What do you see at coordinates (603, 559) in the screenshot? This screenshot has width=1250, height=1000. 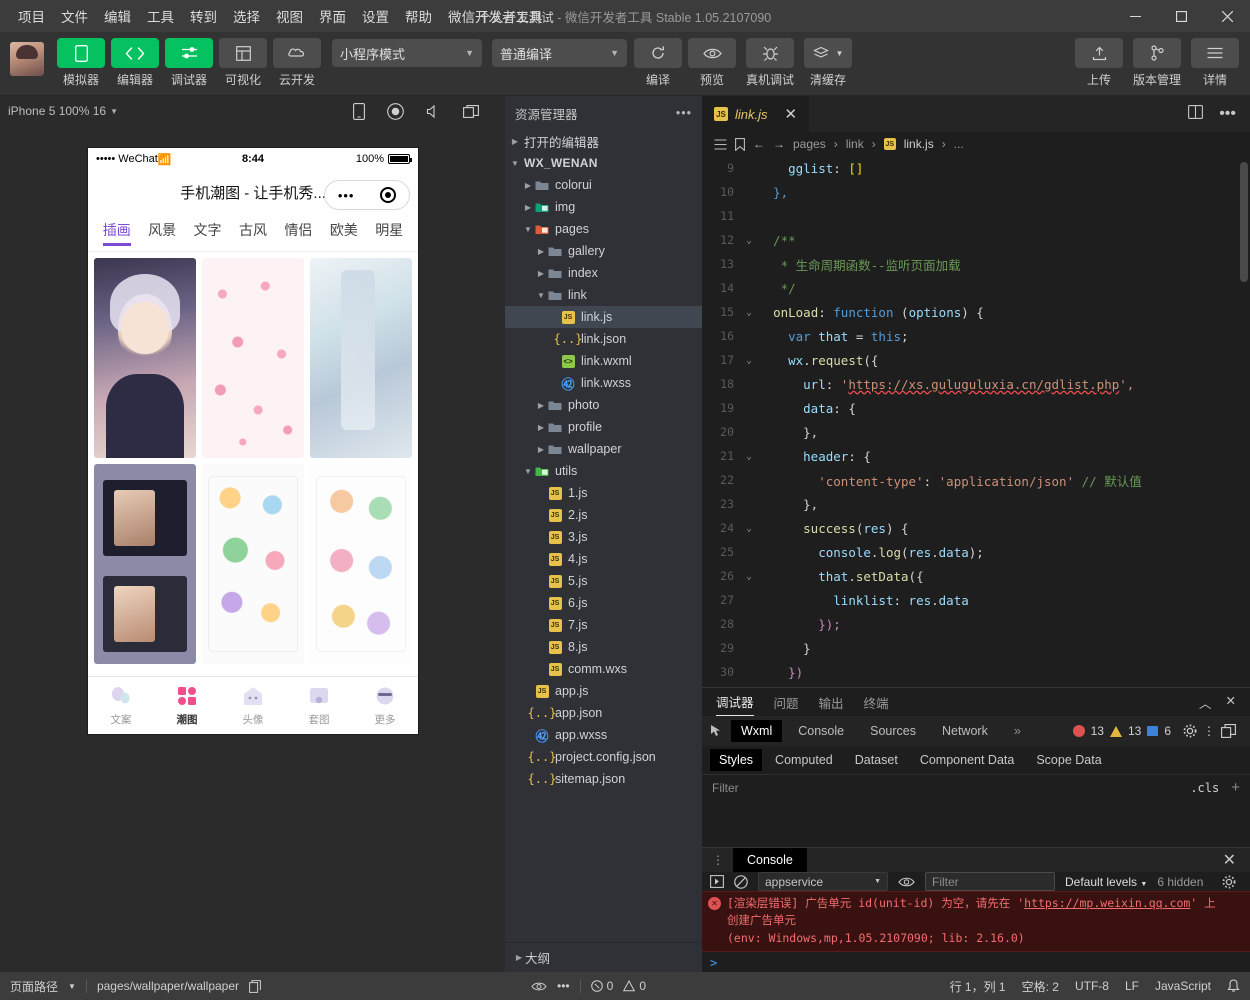 I see `tree-item-4-js: JS 4.js` at bounding box center [603, 559].